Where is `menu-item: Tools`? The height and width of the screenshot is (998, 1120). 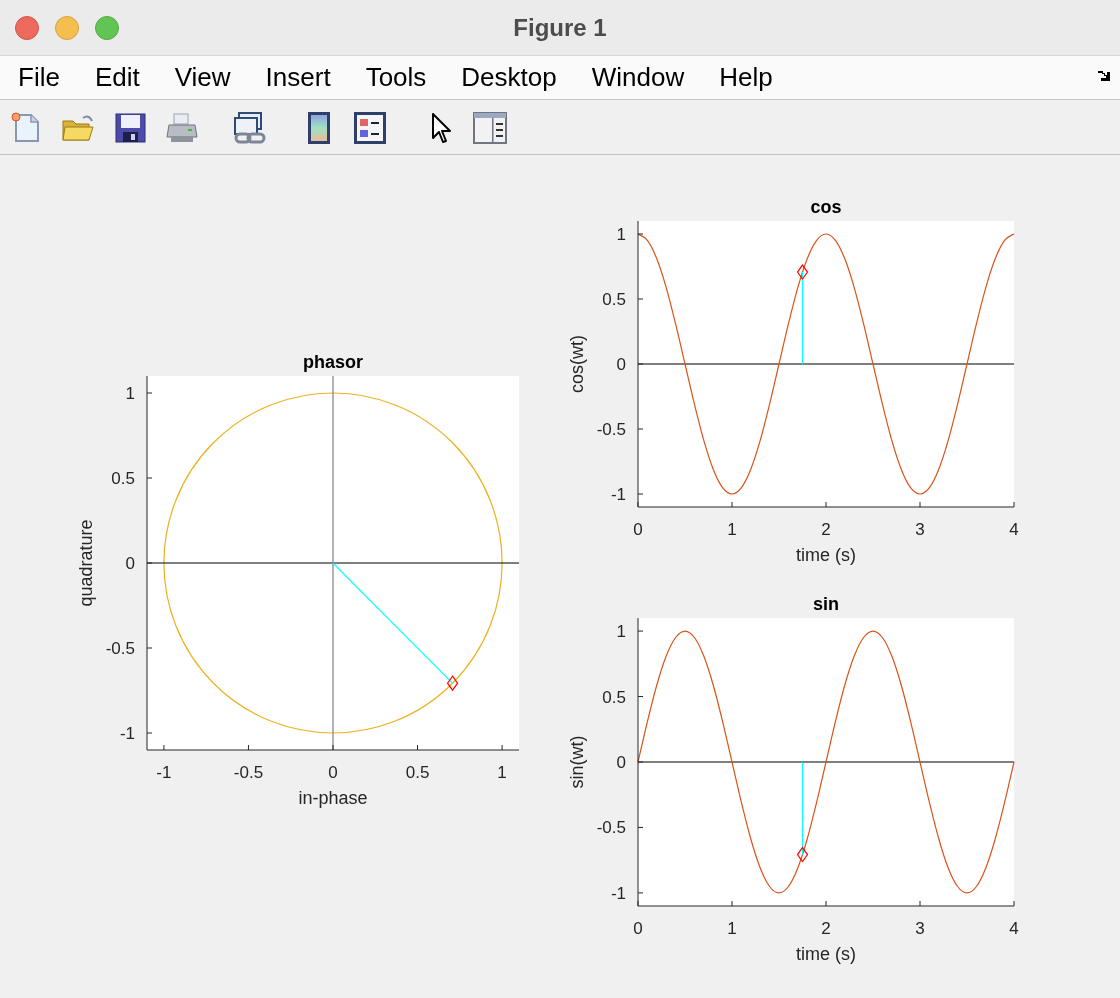 menu-item: Tools is located at coordinates (396, 77).